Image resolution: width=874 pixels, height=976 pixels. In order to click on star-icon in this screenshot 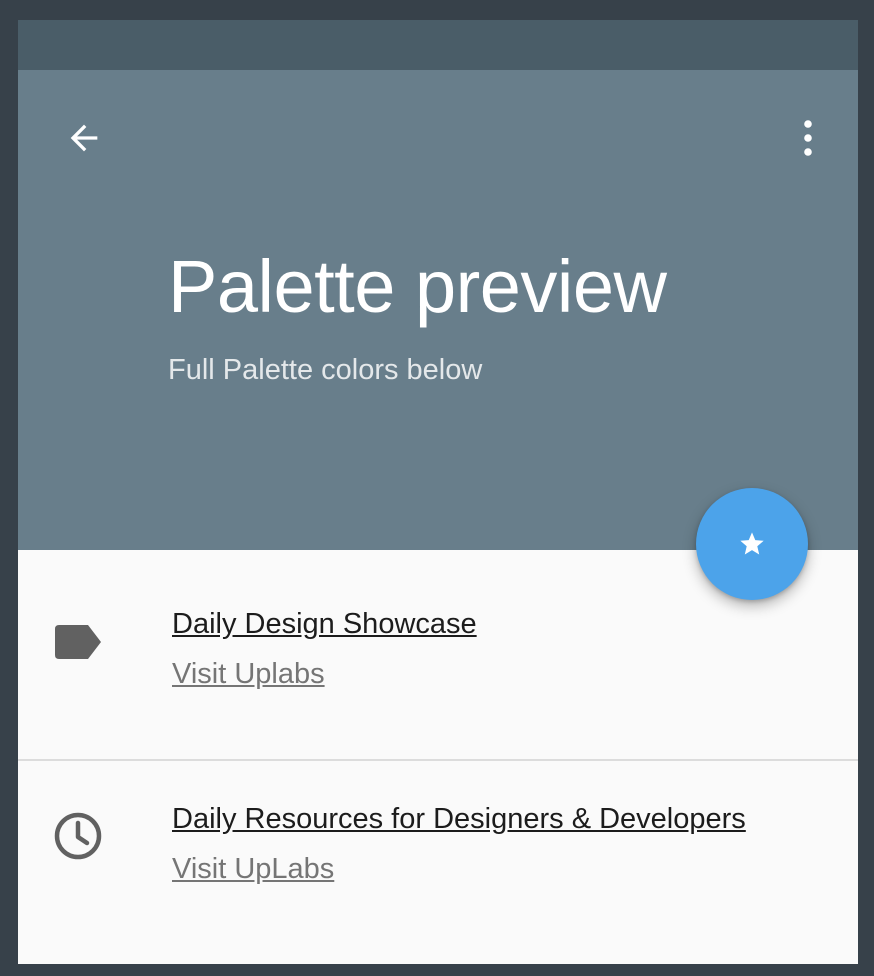, I will do `click(752, 543)`.